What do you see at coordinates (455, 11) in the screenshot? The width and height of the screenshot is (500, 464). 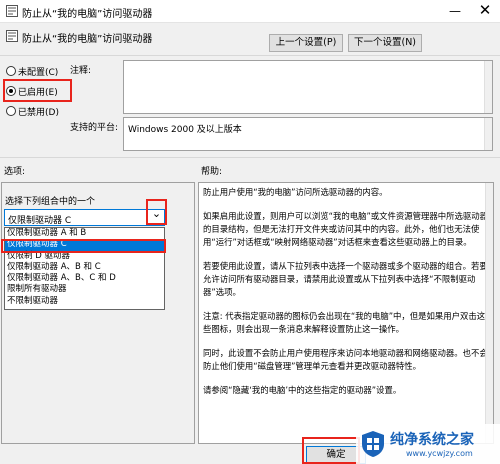 I see `minimize-button: —` at bounding box center [455, 11].